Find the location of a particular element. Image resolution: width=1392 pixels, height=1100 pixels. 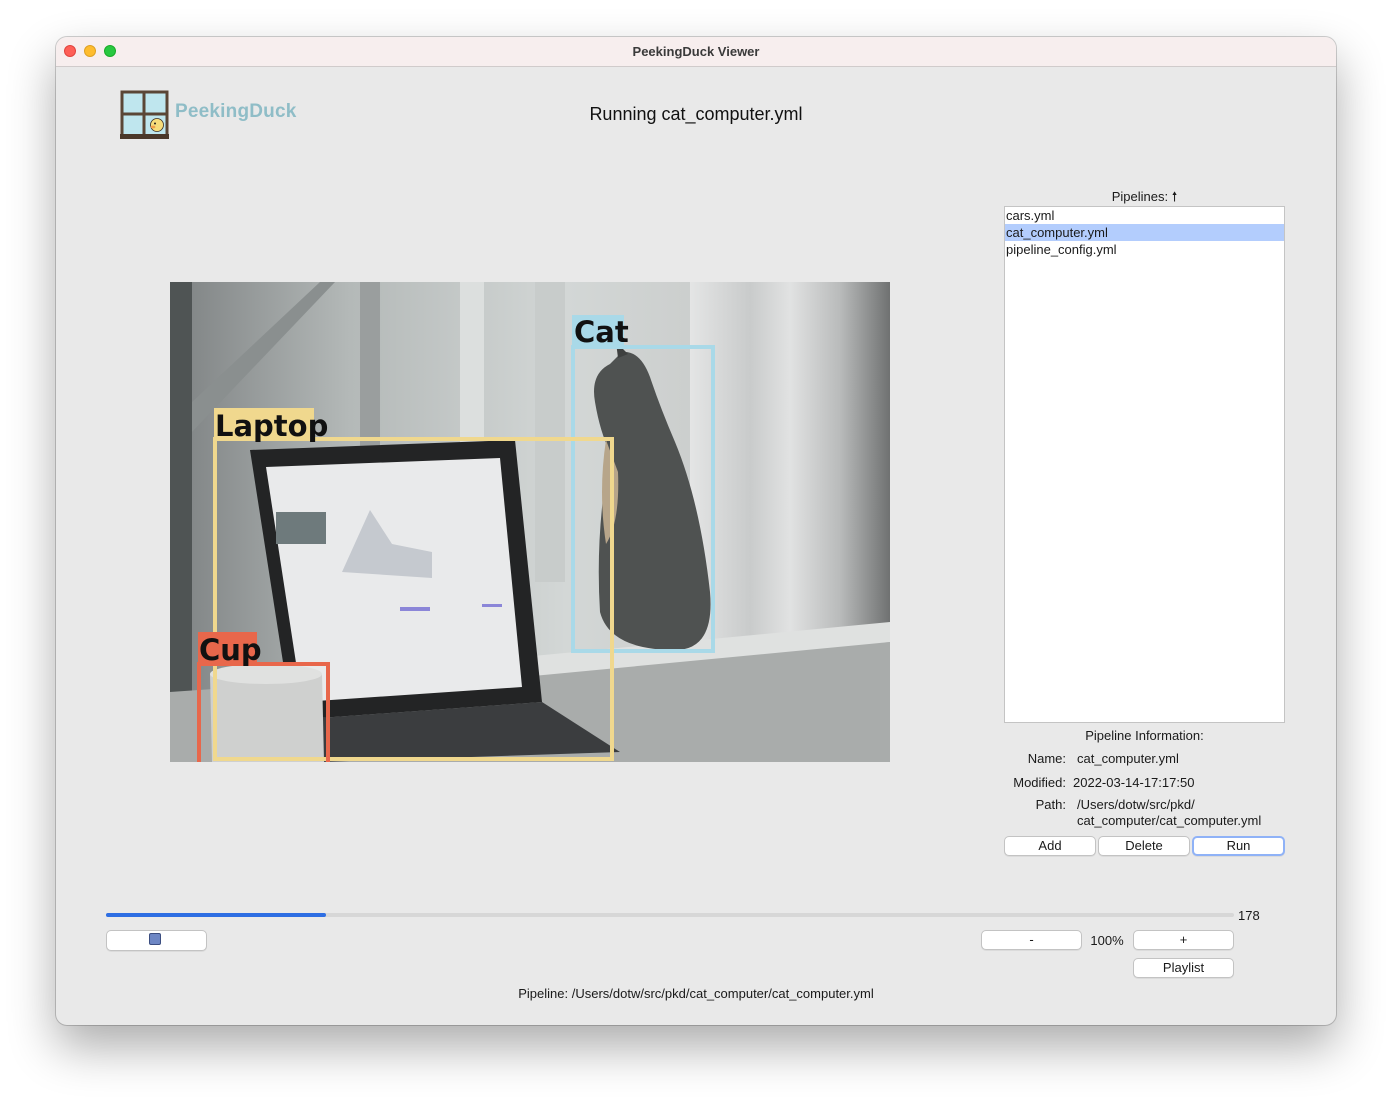

window-title: PeekingDuck Viewer is located at coordinates (696, 51).